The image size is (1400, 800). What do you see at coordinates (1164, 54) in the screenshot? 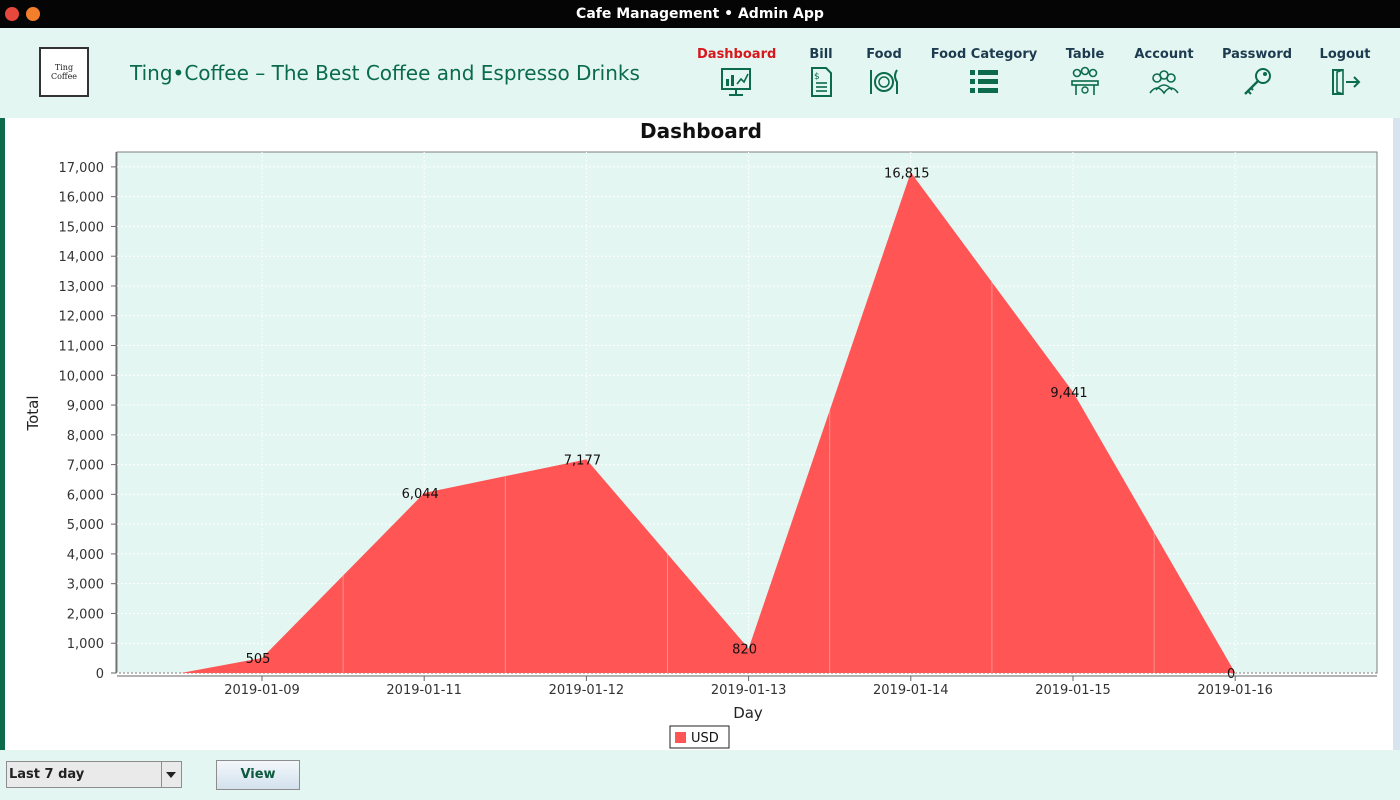
I see `nav-account-label: Account` at bounding box center [1164, 54].